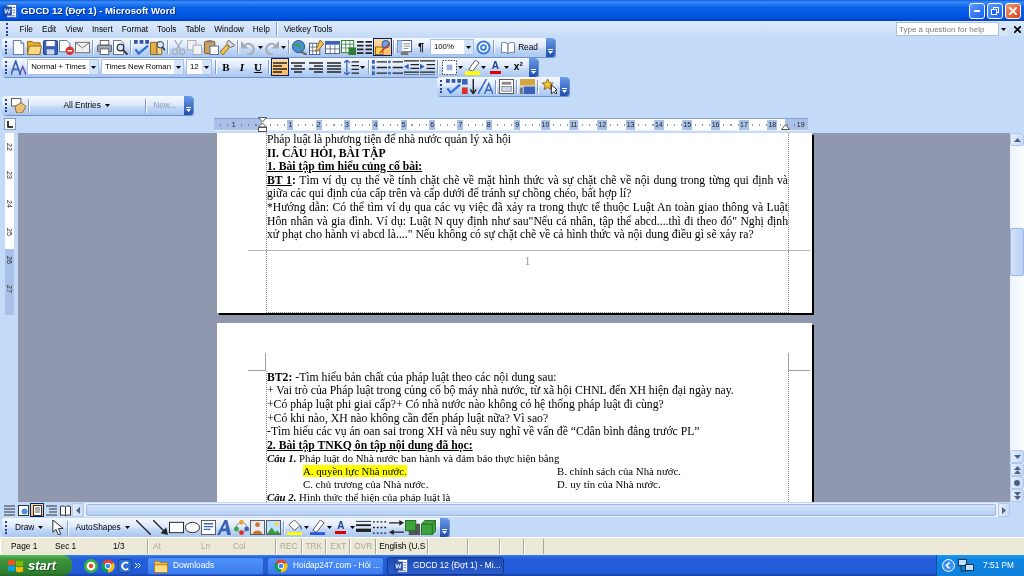  What do you see at coordinates (1017, 29) in the screenshot?
I see `close-icon` at bounding box center [1017, 29].